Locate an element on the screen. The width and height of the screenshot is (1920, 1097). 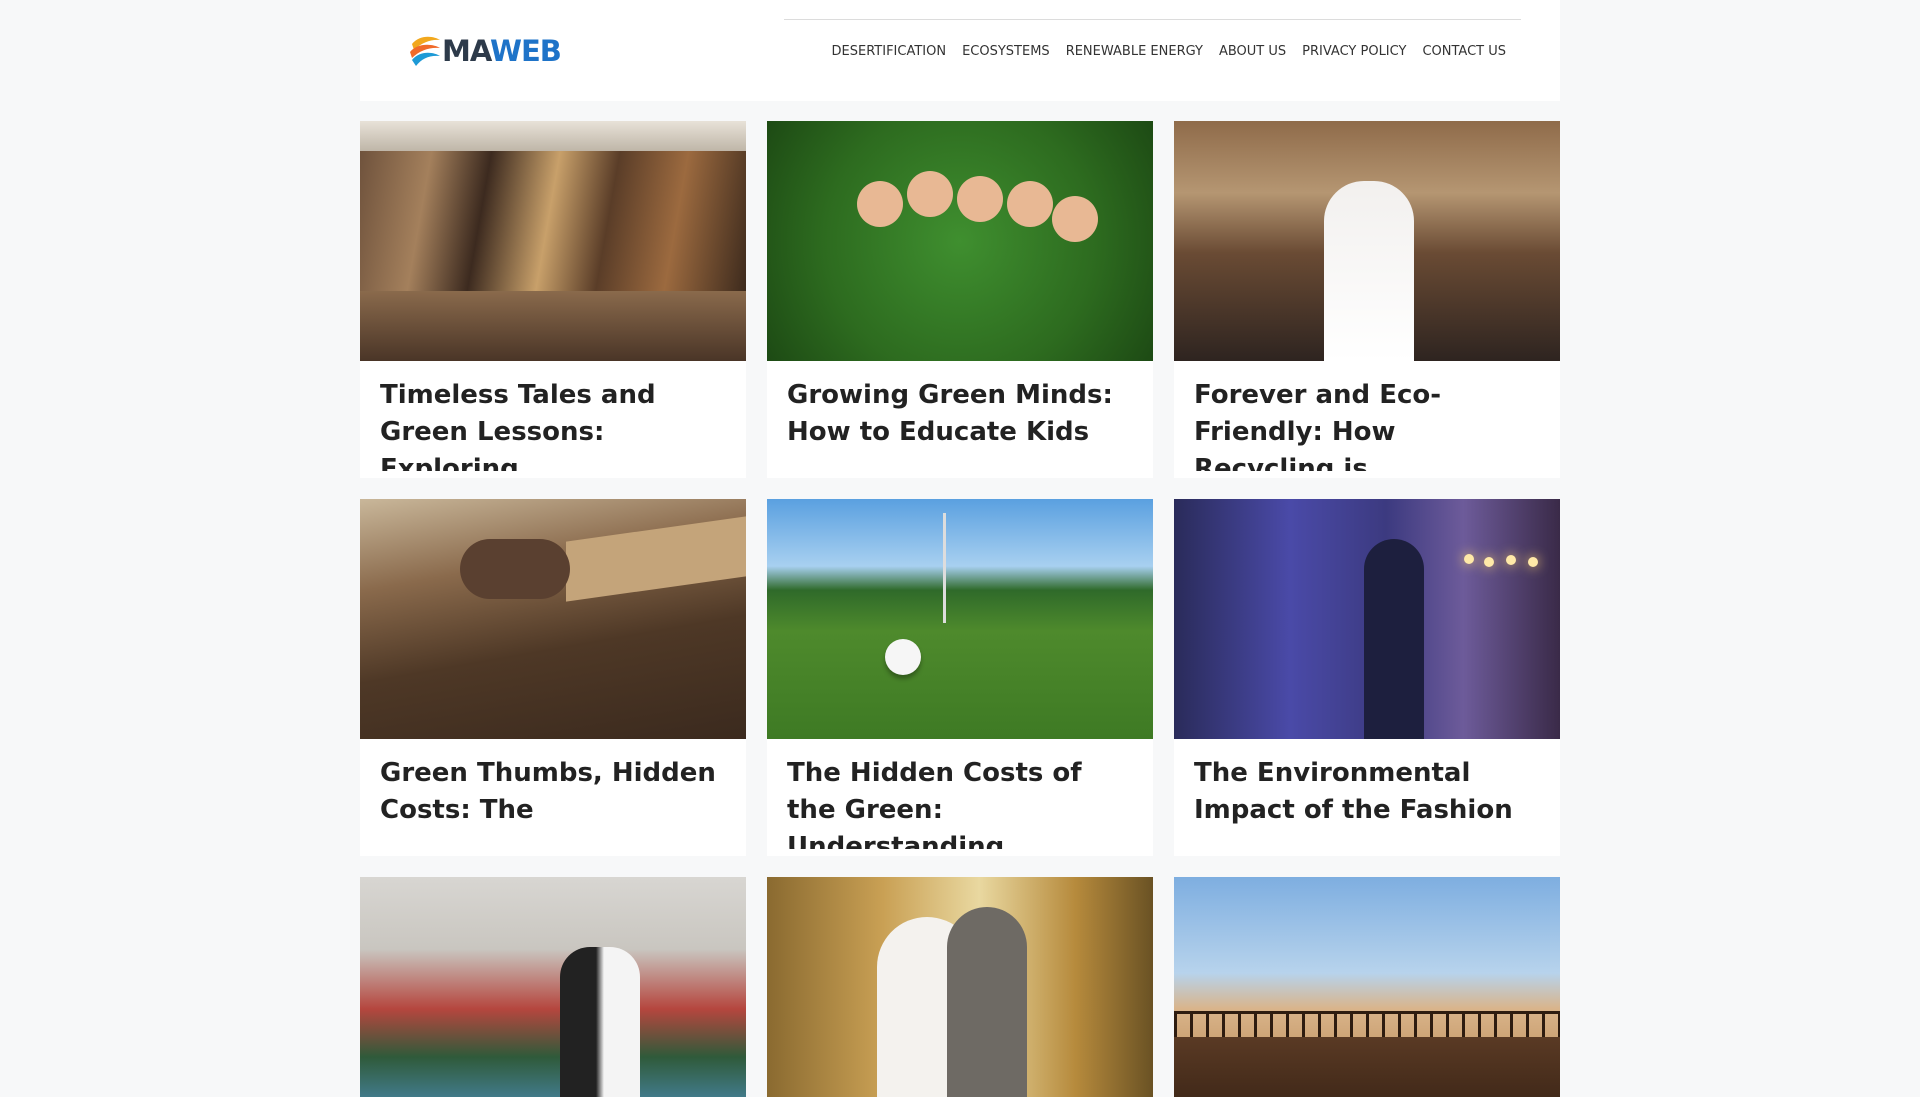
post-thumbnail-desert is located at coordinates (1367, 987).